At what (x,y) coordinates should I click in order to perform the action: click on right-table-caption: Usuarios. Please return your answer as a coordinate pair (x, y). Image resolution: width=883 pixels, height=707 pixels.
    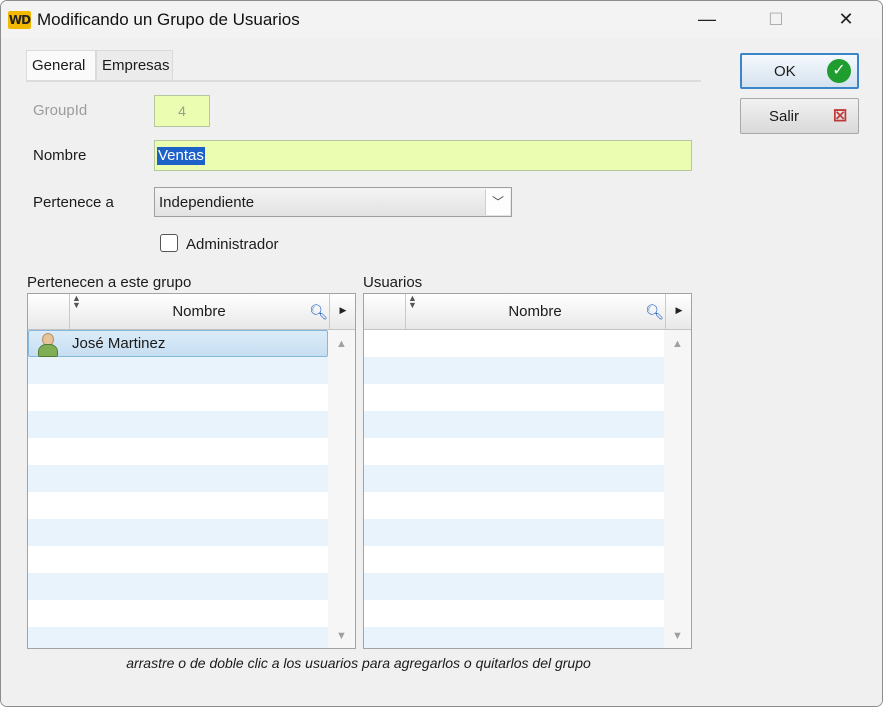
    Looking at the image, I should click on (393, 282).